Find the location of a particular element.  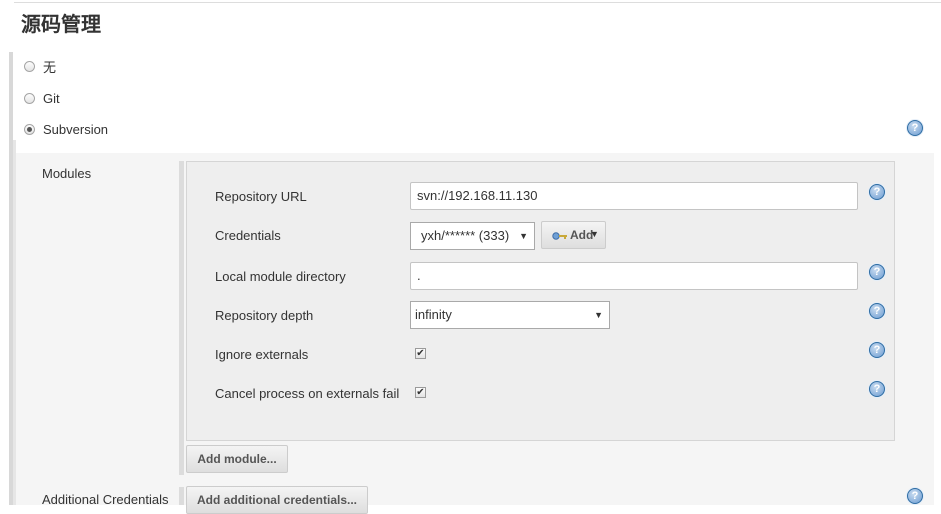

credentials-selected: yxh/****** (333) is located at coordinates (465, 235).